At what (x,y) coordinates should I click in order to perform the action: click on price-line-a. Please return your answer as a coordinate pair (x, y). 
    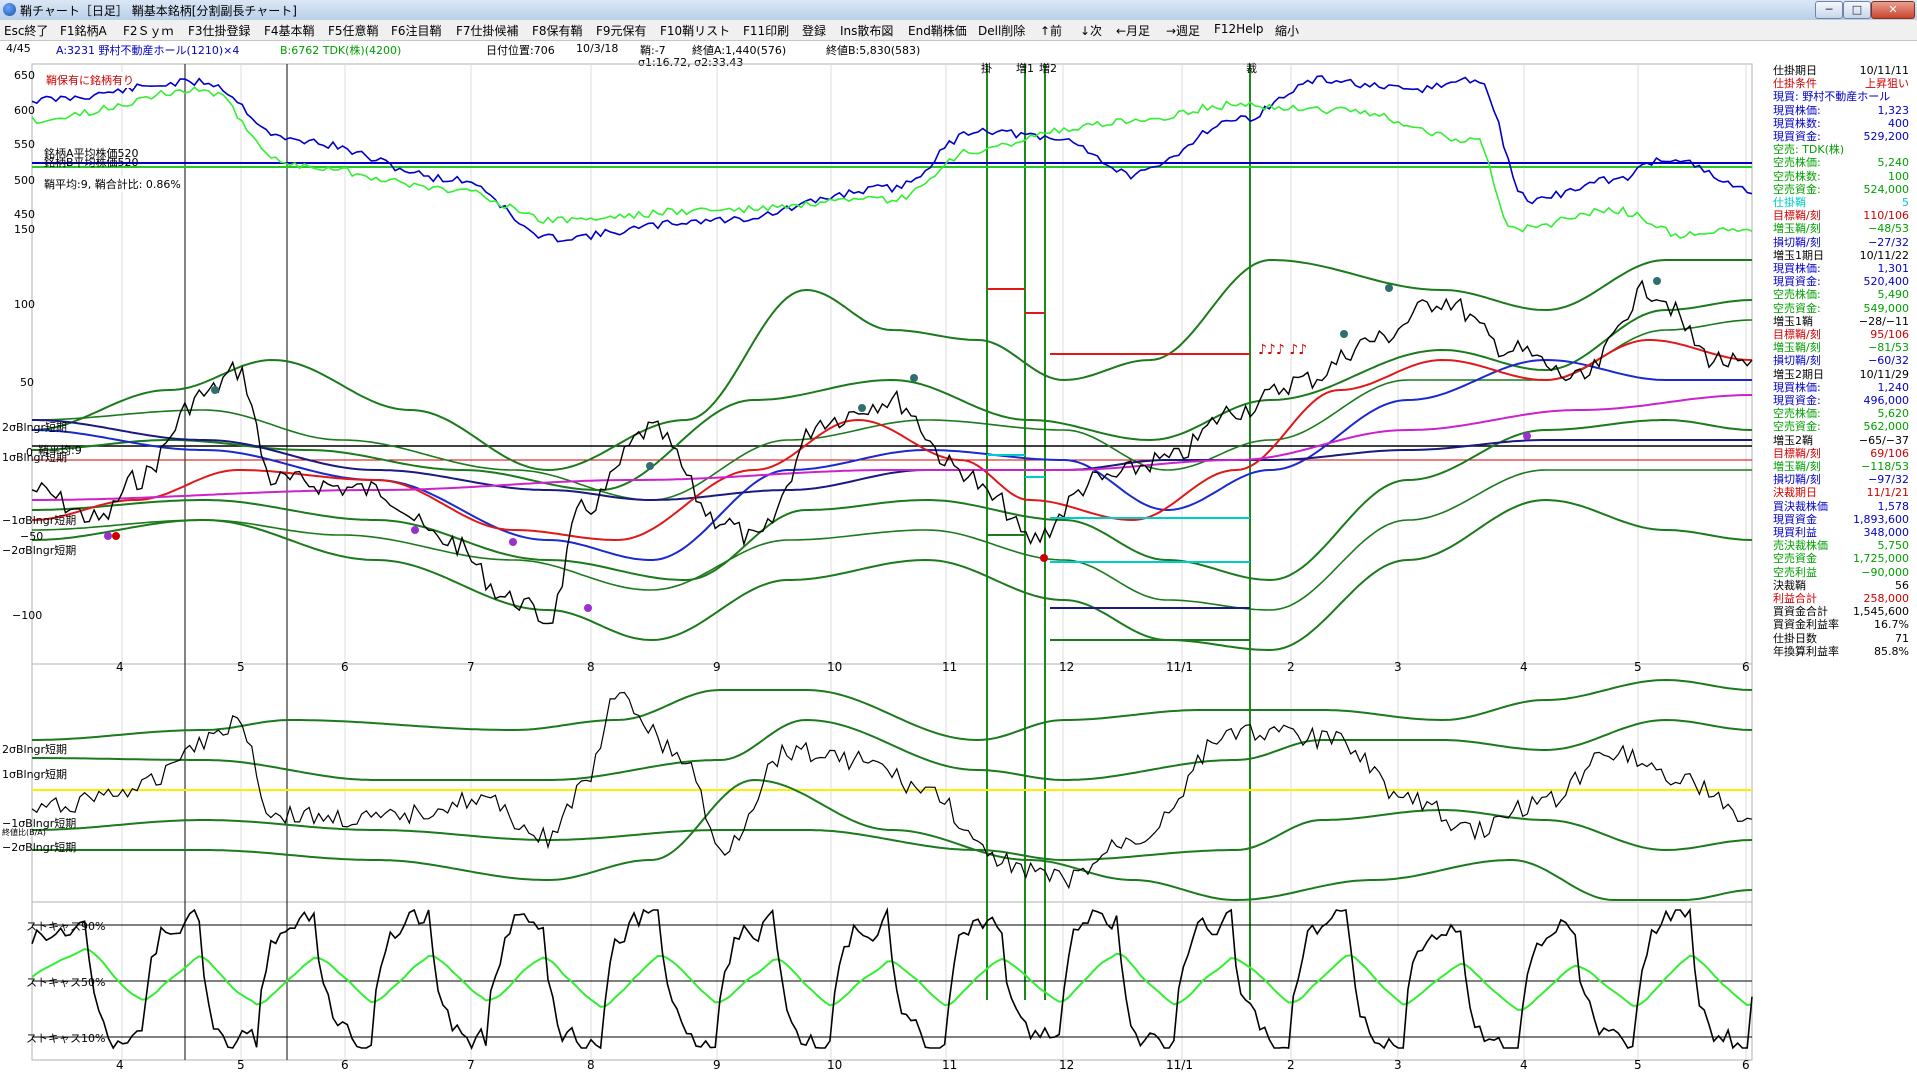
    Looking at the image, I should click on (892, 159).